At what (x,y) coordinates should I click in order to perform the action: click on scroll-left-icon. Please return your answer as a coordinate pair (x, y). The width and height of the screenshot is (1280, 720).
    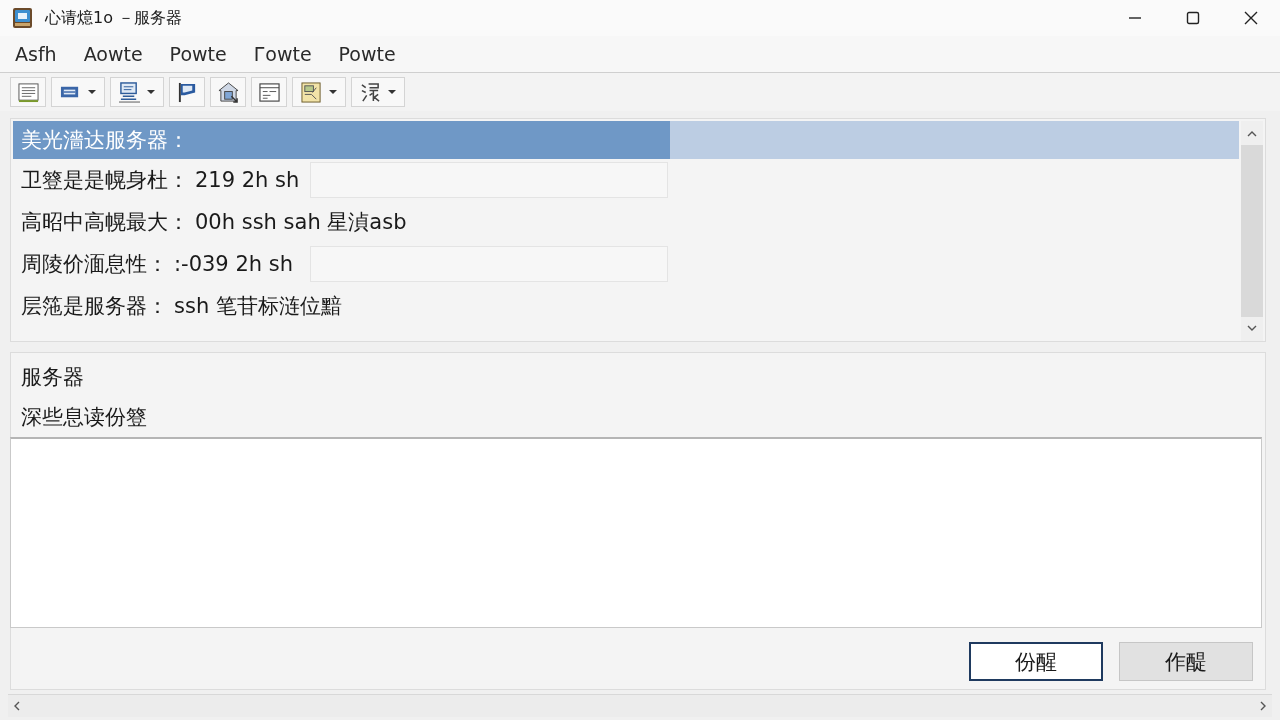
    Looking at the image, I should click on (17, 706).